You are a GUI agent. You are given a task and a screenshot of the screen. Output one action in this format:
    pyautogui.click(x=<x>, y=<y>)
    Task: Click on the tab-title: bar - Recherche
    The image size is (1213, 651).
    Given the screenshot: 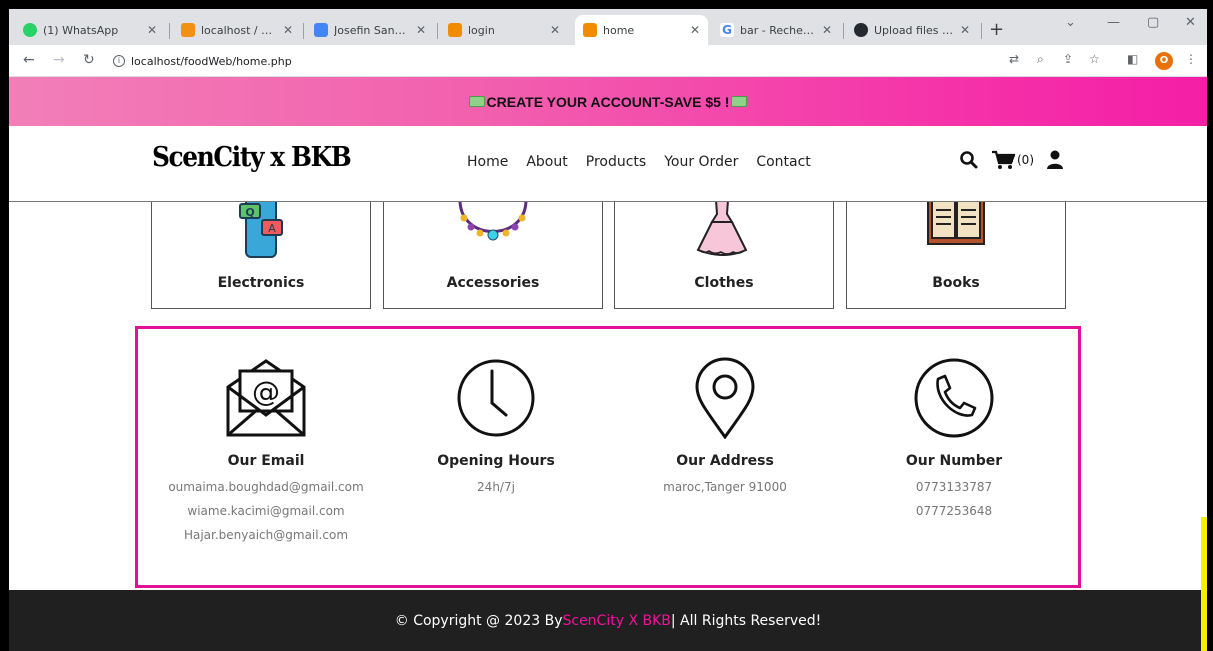 What is the action you would take?
    pyautogui.click(x=778, y=30)
    